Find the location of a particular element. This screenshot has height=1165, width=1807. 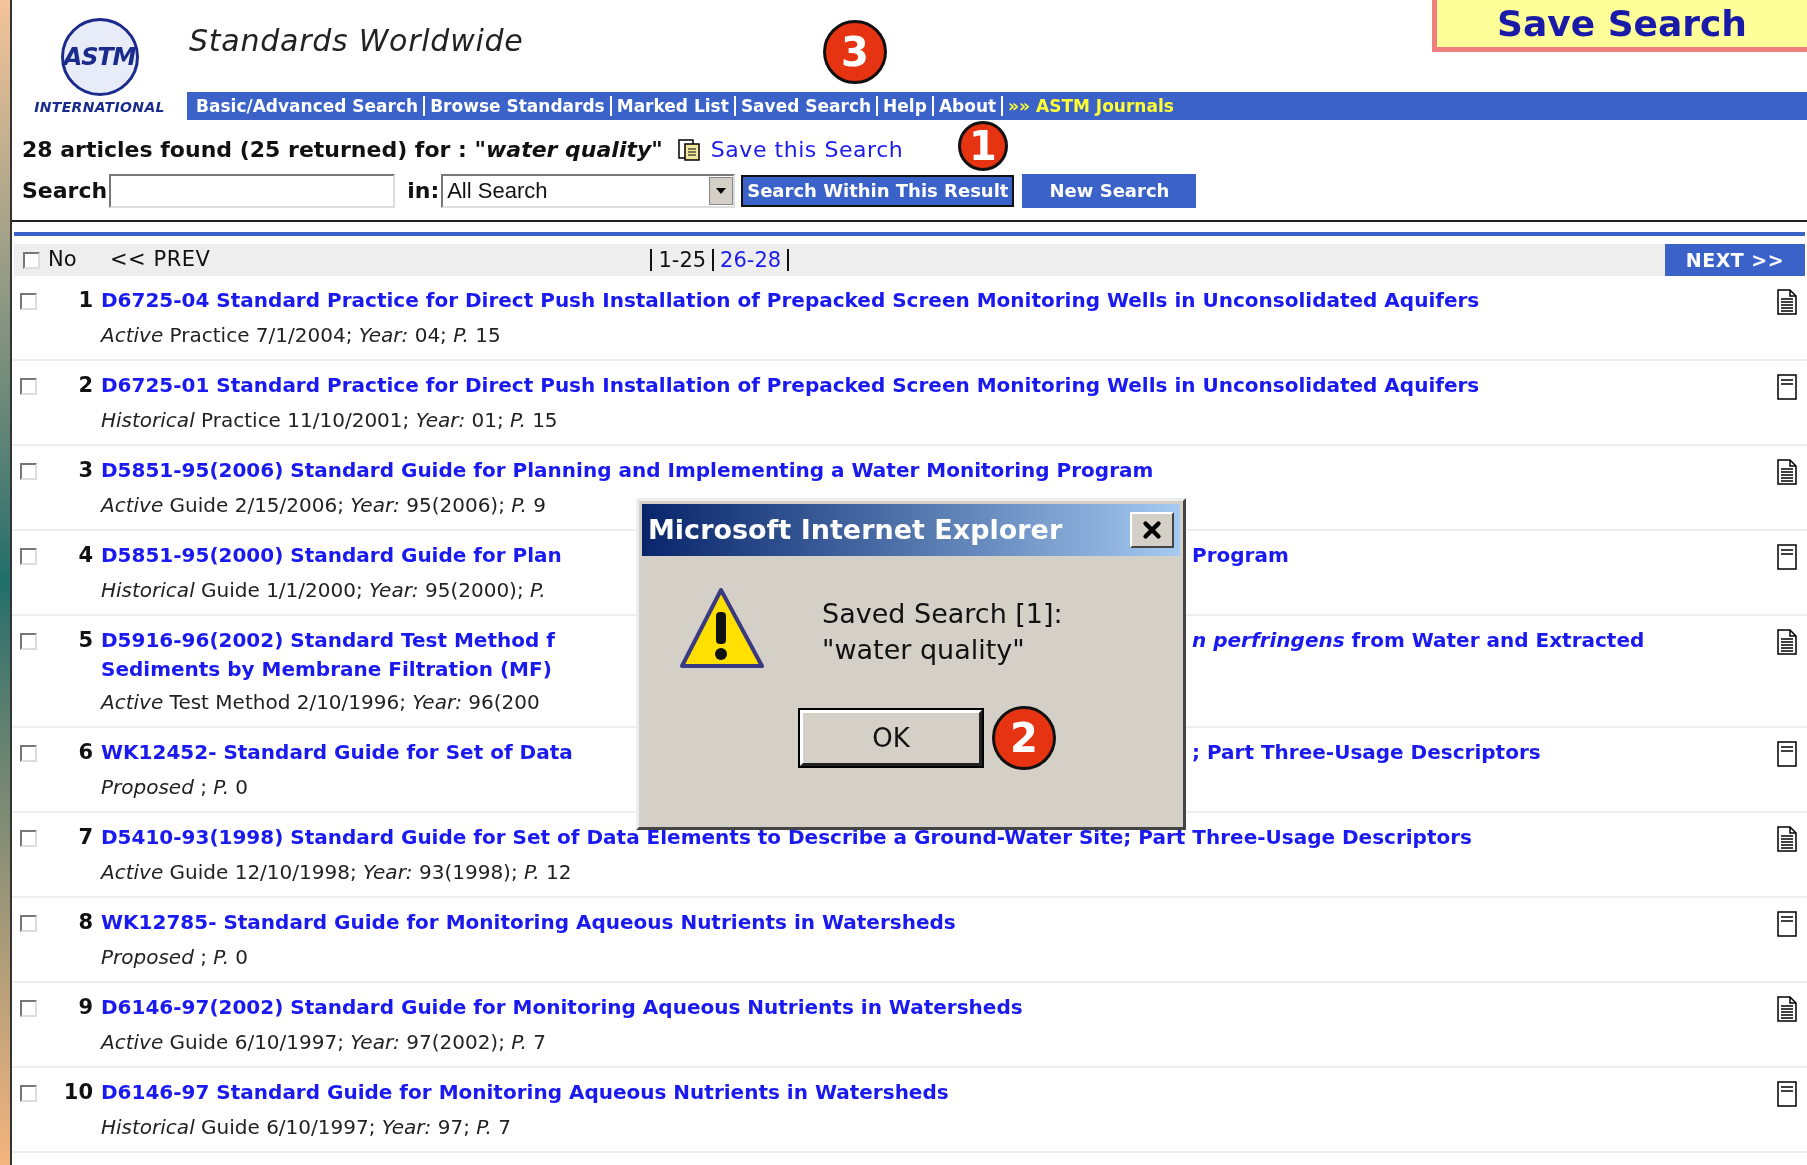

result-number: 6 is located at coordinates (85, 752).